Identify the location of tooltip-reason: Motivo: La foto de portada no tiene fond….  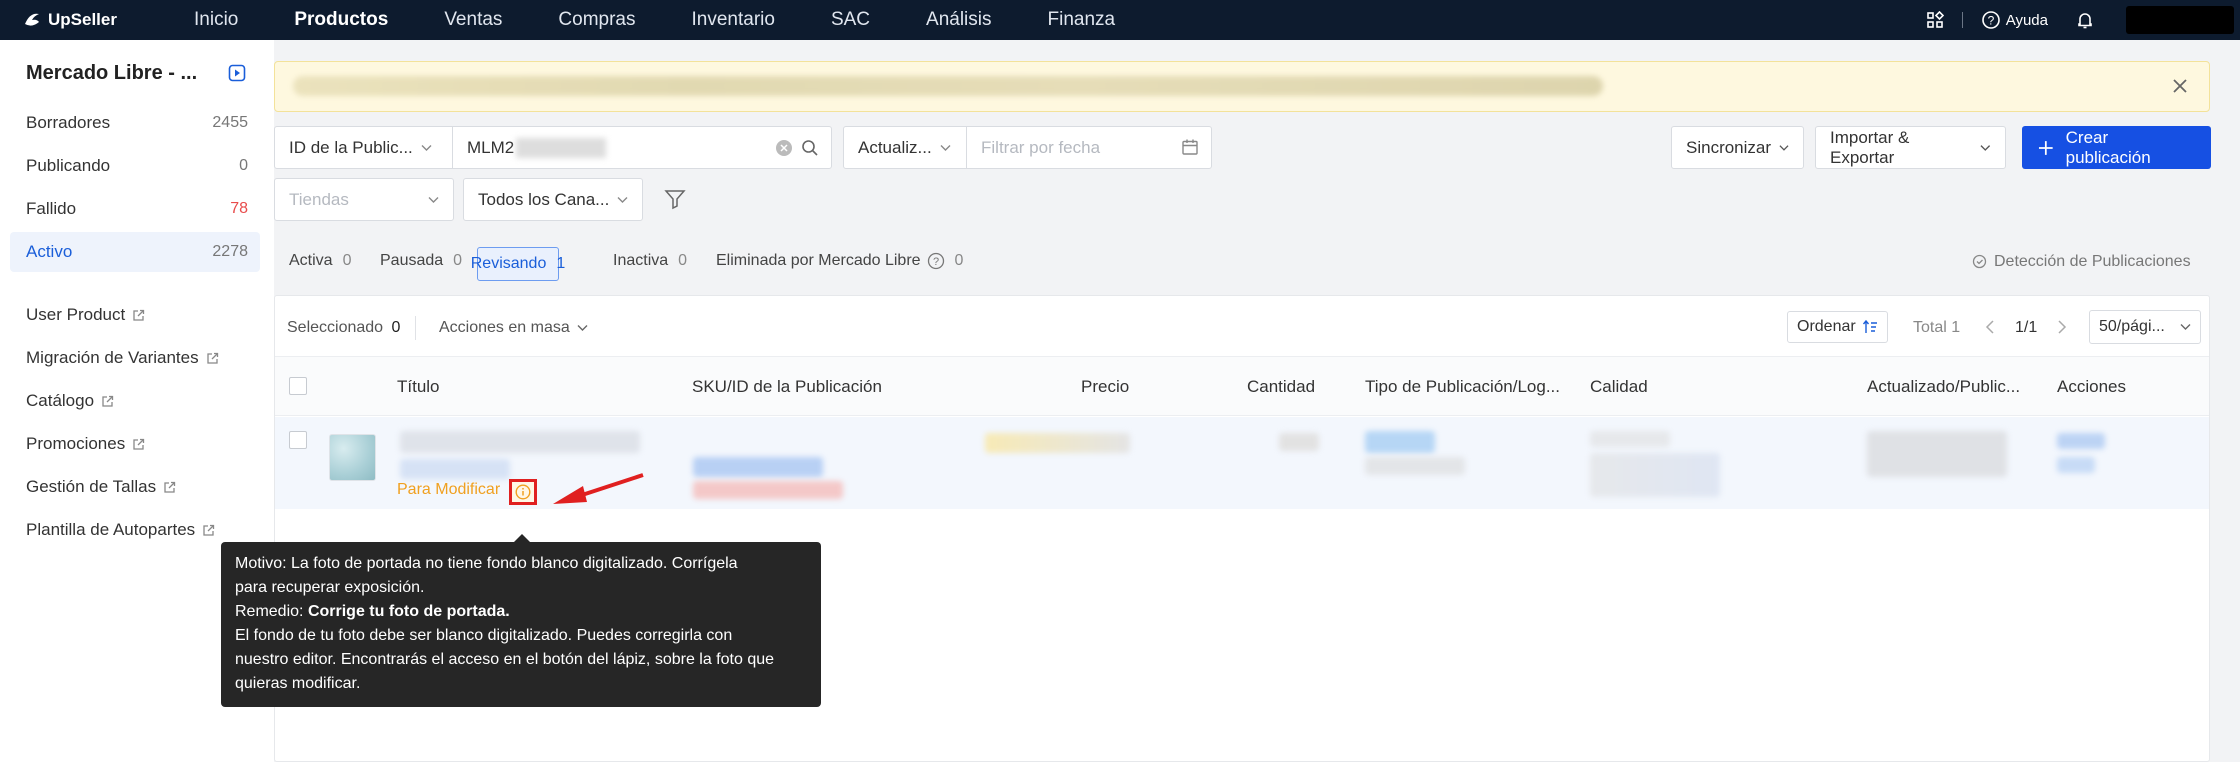
(521, 564).